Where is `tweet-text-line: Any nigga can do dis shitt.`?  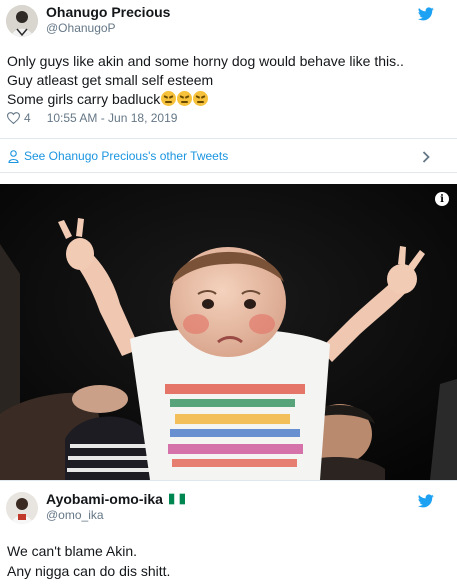 tweet-text-line: Any nigga can do dis shitt. is located at coordinates (89, 571).